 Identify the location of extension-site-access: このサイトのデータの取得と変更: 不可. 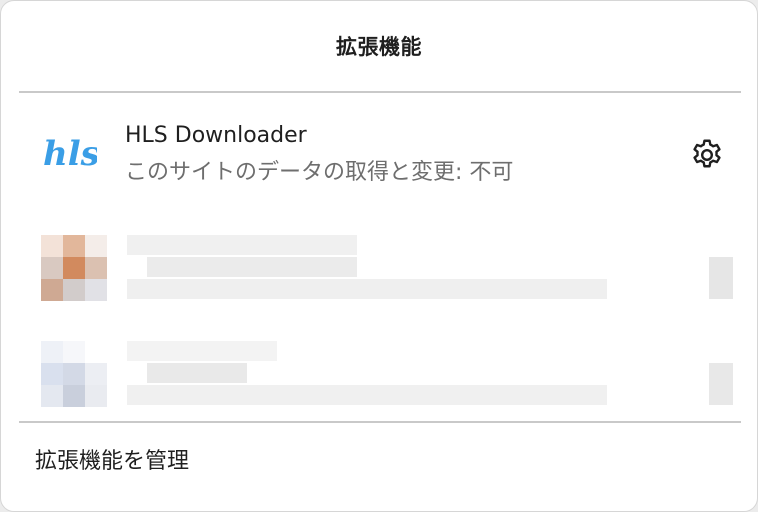
(319, 172).